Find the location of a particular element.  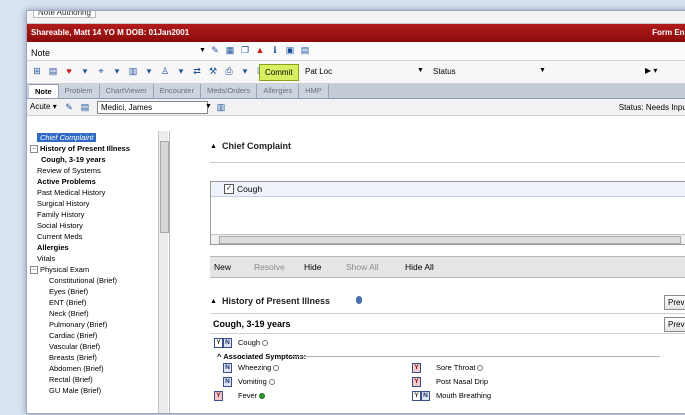

chief-complaint-box: ✓ Cough is located at coordinates (447, 213).